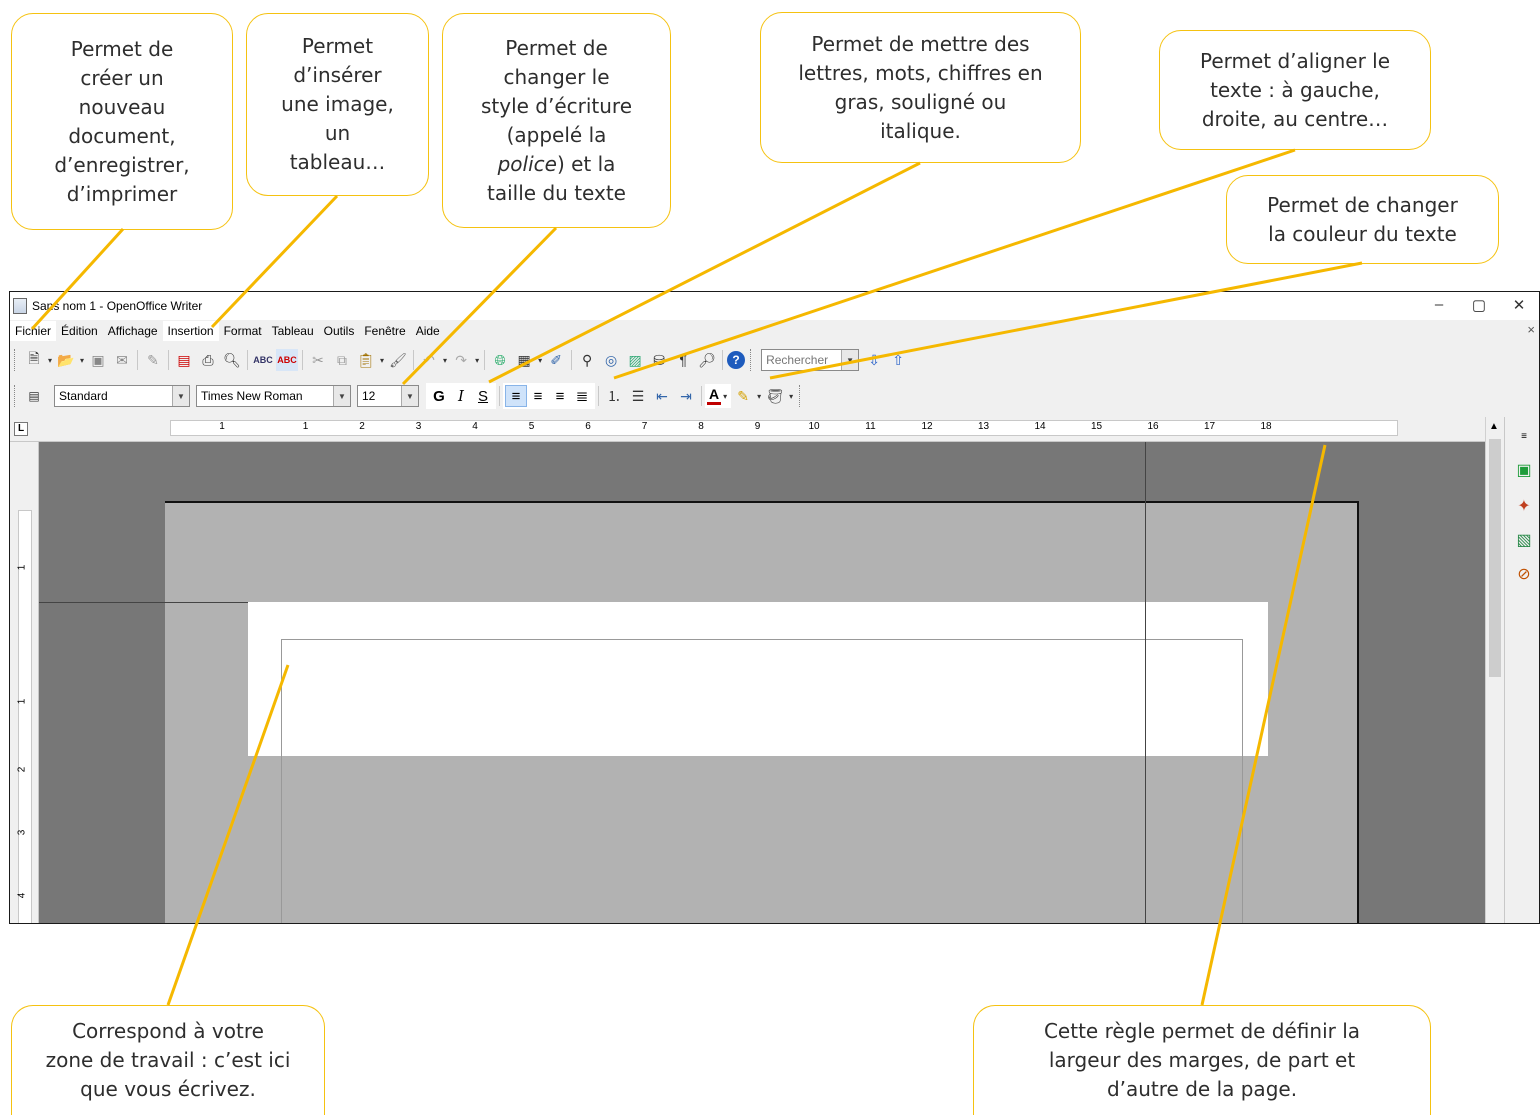 The image size is (1540, 1115). Describe the element at coordinates (50, 360) in the screenshot. I see `new-dropdown-icon: ▾` at that location.